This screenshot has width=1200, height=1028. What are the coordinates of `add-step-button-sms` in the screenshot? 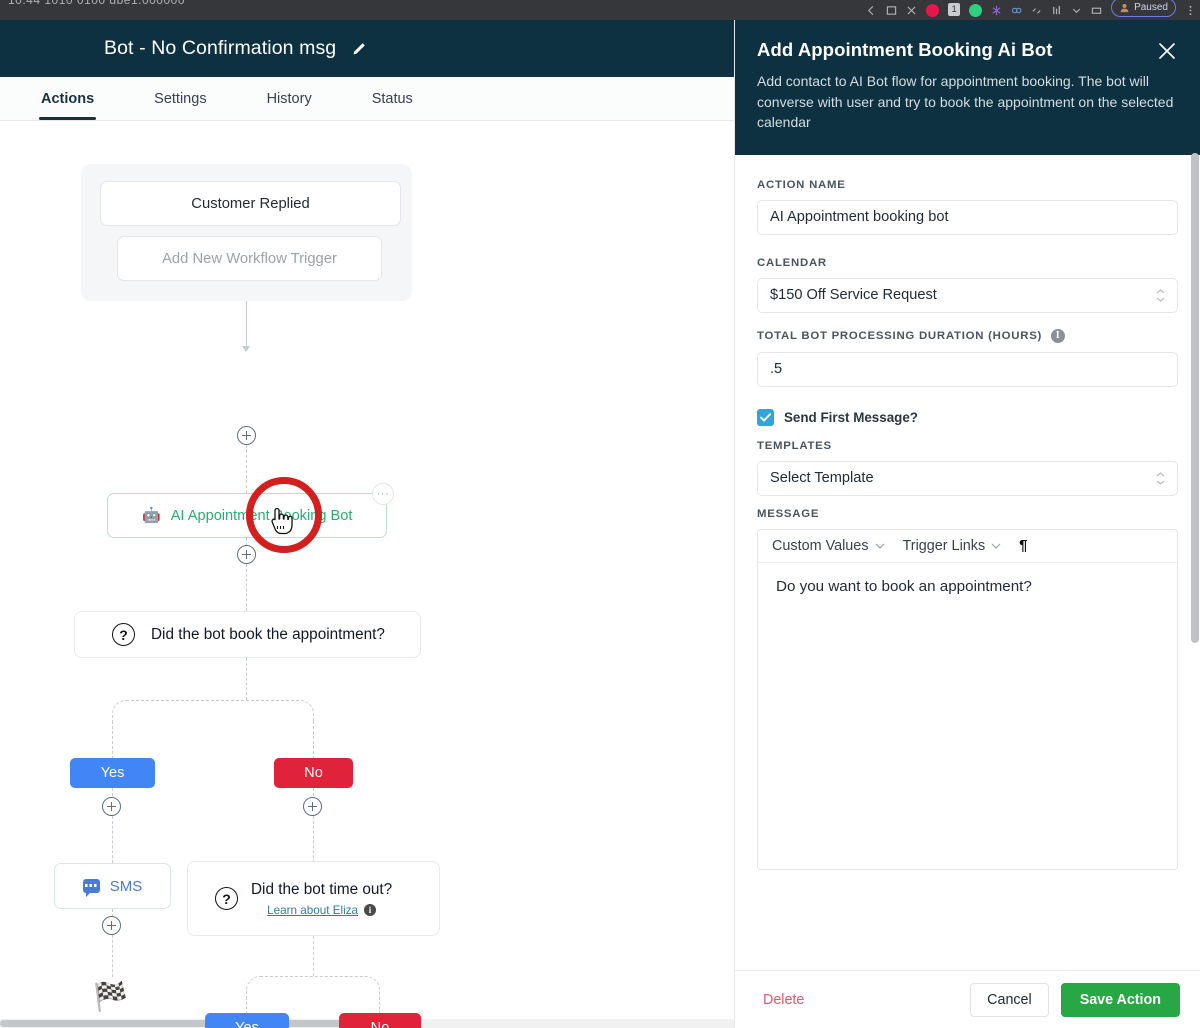 It's located at (111, 925).